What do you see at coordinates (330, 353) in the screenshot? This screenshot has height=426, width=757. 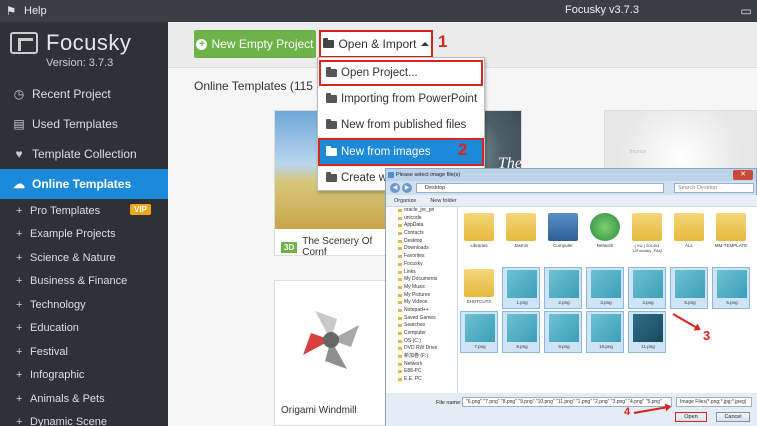 I see `template-card-origami: Origami Windmill` at bounding box center [330, 353].